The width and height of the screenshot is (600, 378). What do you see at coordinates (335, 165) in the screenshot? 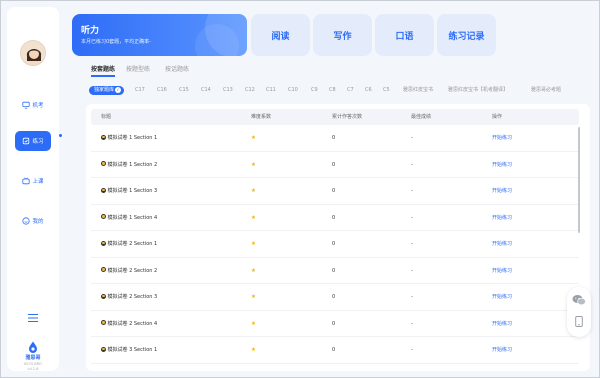
I see `table-row: 模拟试卷 1 Section 2 ★ 0 - 开始练习` at bounding box center [335, 165].